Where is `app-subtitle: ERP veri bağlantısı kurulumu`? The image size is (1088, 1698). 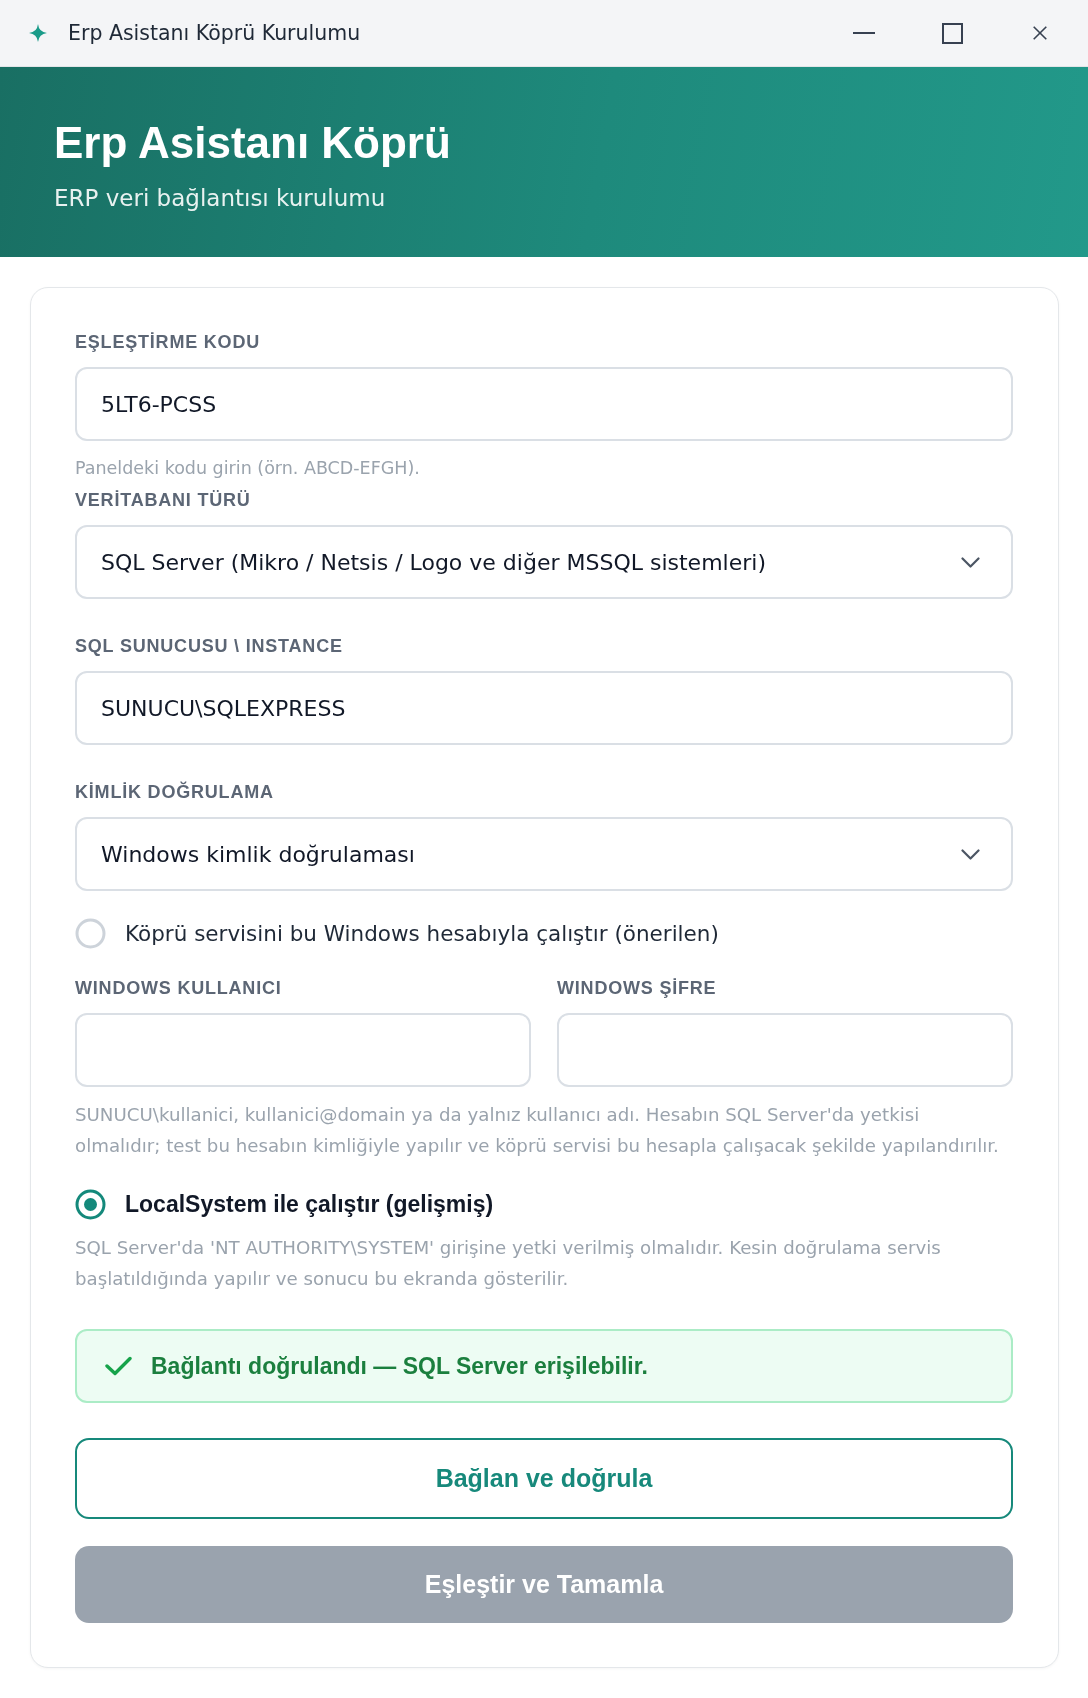 app-subtitle: ERP veri bağlantısı kurulumu is located at coordinates (220, 198).